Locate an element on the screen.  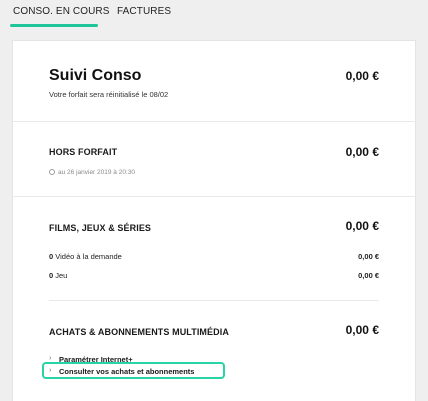
active-tab-indicator is located at coordinates (54, 25).